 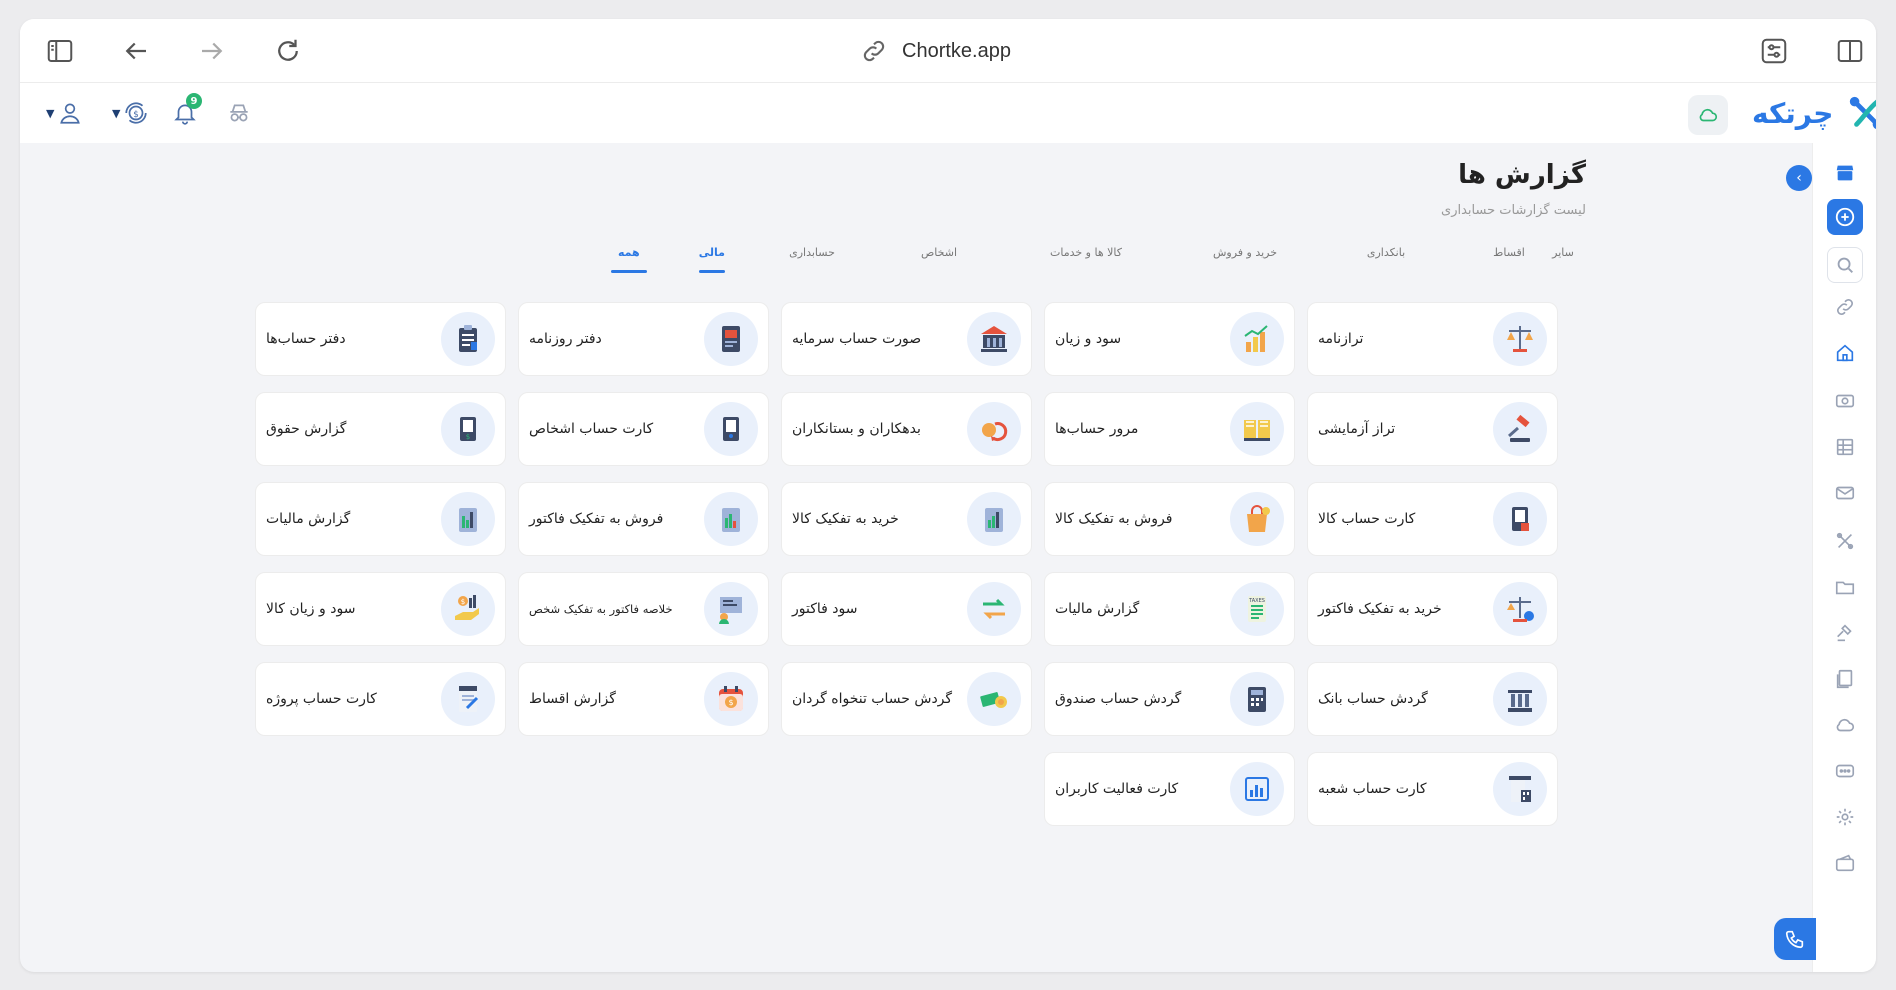 I want to click on sidebar-item-tools, so click(x=1845, y=541).